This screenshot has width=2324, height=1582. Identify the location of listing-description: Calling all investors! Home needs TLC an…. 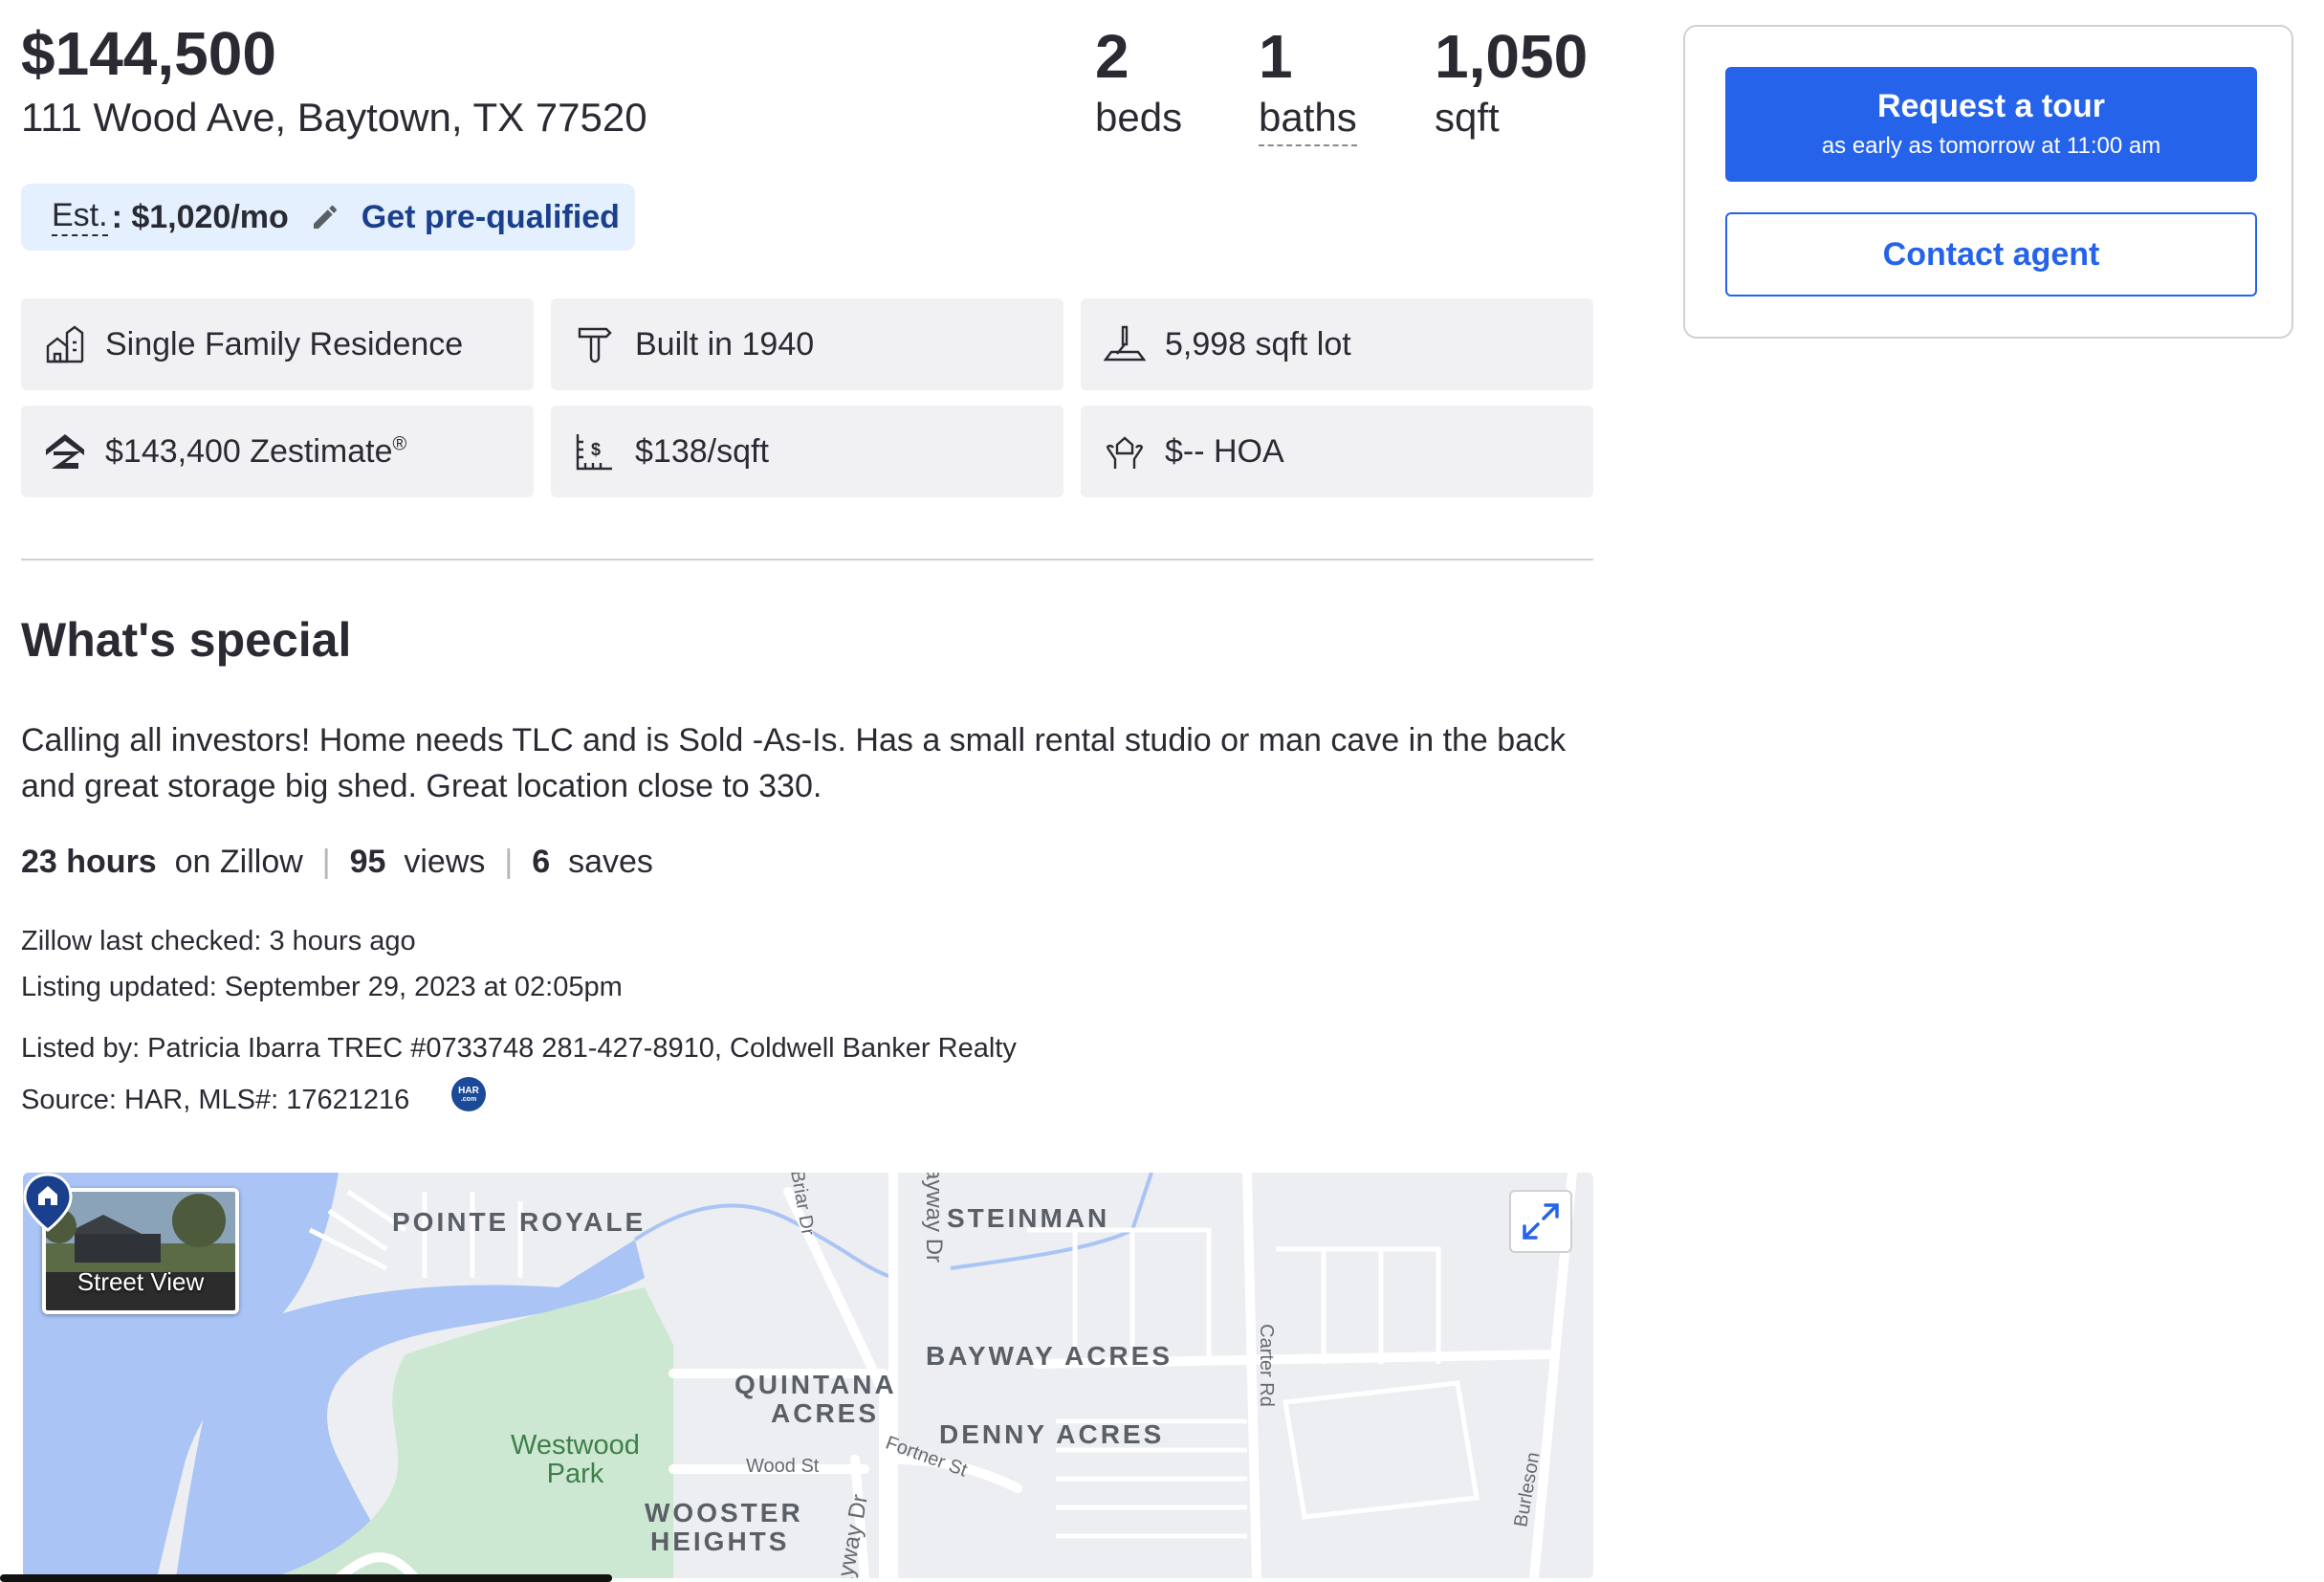
(794, 763).